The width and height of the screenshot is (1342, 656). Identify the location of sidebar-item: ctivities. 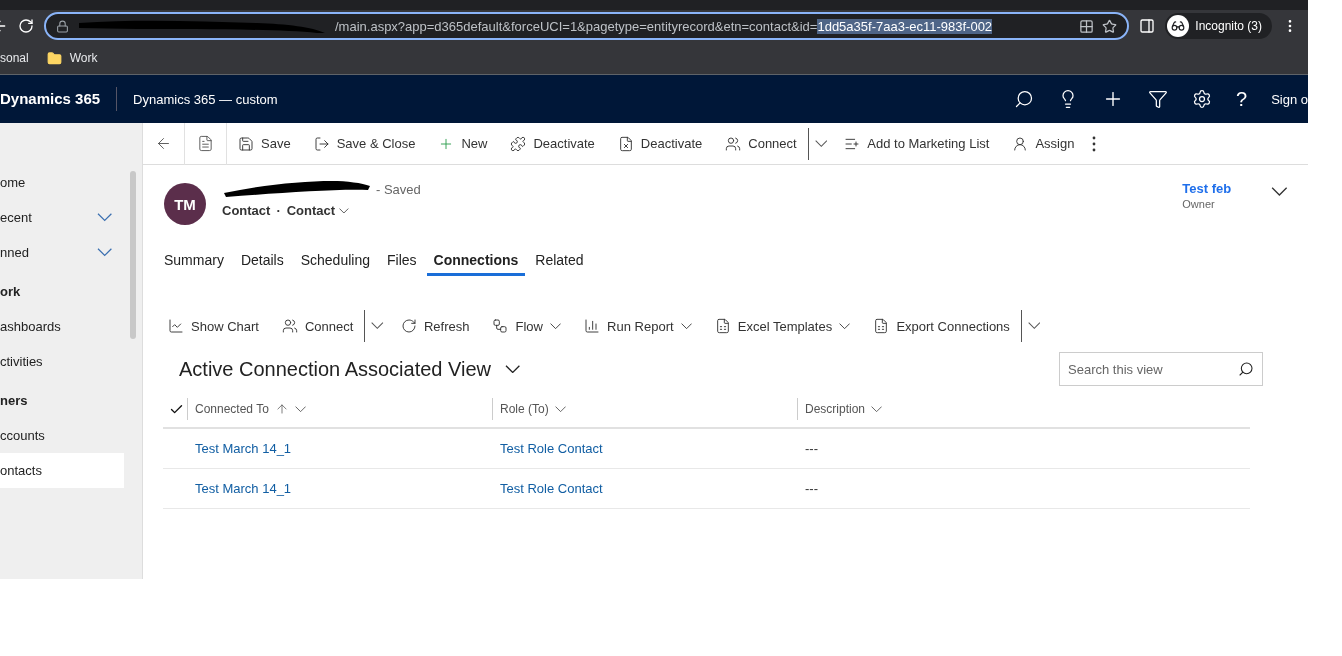
(62, 361).